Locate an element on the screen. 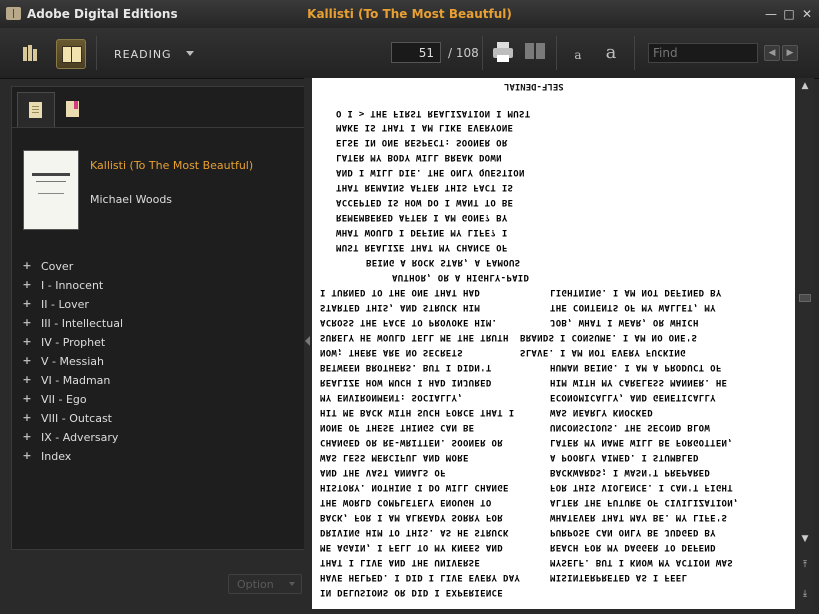 The image size is (819, 614). tab-bookmarks is located at coordinates (73, 109).